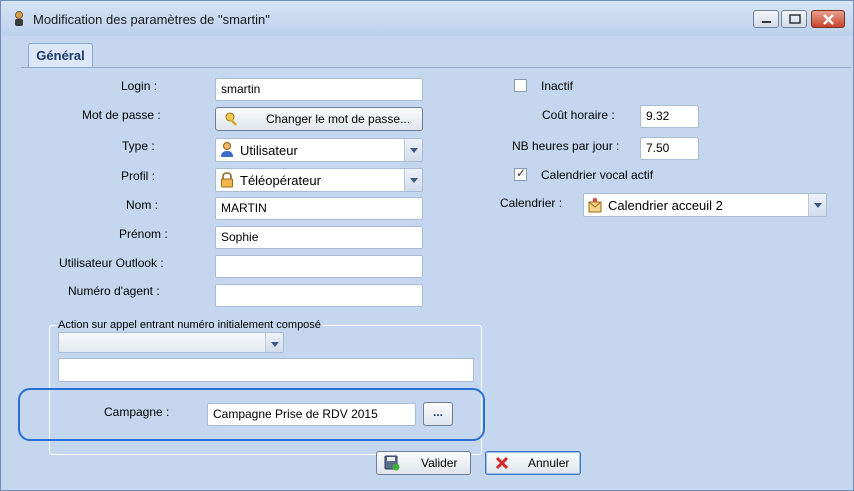 Image resolution: width=854 pixels, height=491 pixels. Describe the element at coordinates (319, 89) in the screenshot. I see `login-input: smartin` at that location.